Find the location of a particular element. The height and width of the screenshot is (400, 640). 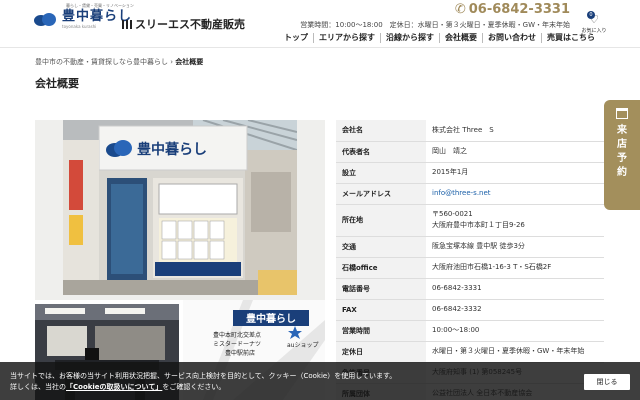

visit-reservation-tab: 来 店 予 約 is located at coordinates (622, 155).